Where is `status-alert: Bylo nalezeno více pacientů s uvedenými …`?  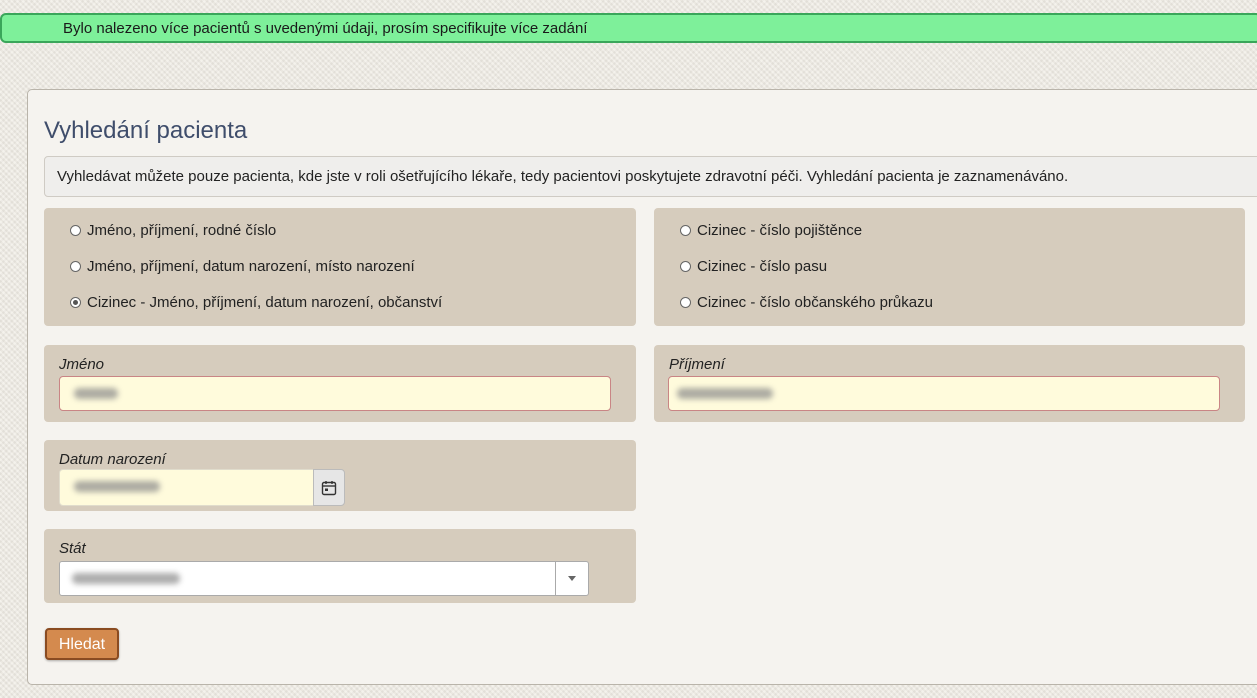 status-alert: Bylo nalezeno více pacientů s uvedenými … is located at coordinates (628, 28).